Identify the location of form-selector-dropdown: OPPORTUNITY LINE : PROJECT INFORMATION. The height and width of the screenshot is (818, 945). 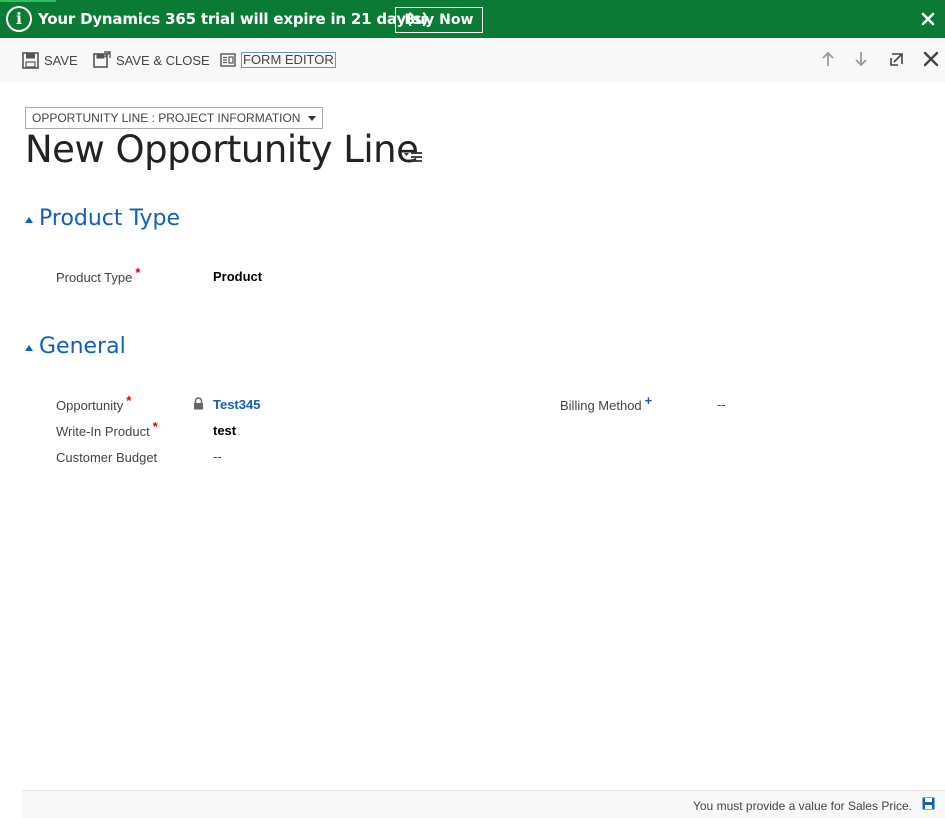
(174, 118).